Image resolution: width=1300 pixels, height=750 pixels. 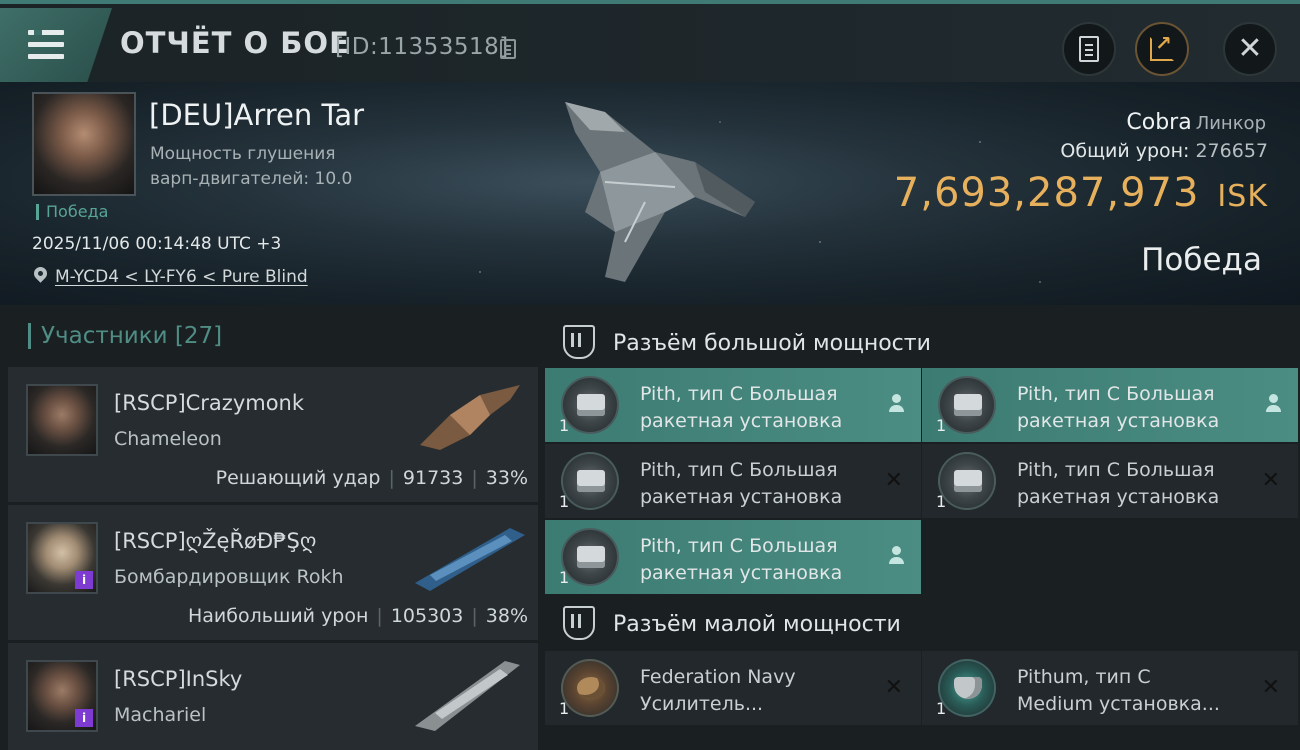 I want to click on isk-amount: 7,693,287,973, so click(x=1046, y=193).